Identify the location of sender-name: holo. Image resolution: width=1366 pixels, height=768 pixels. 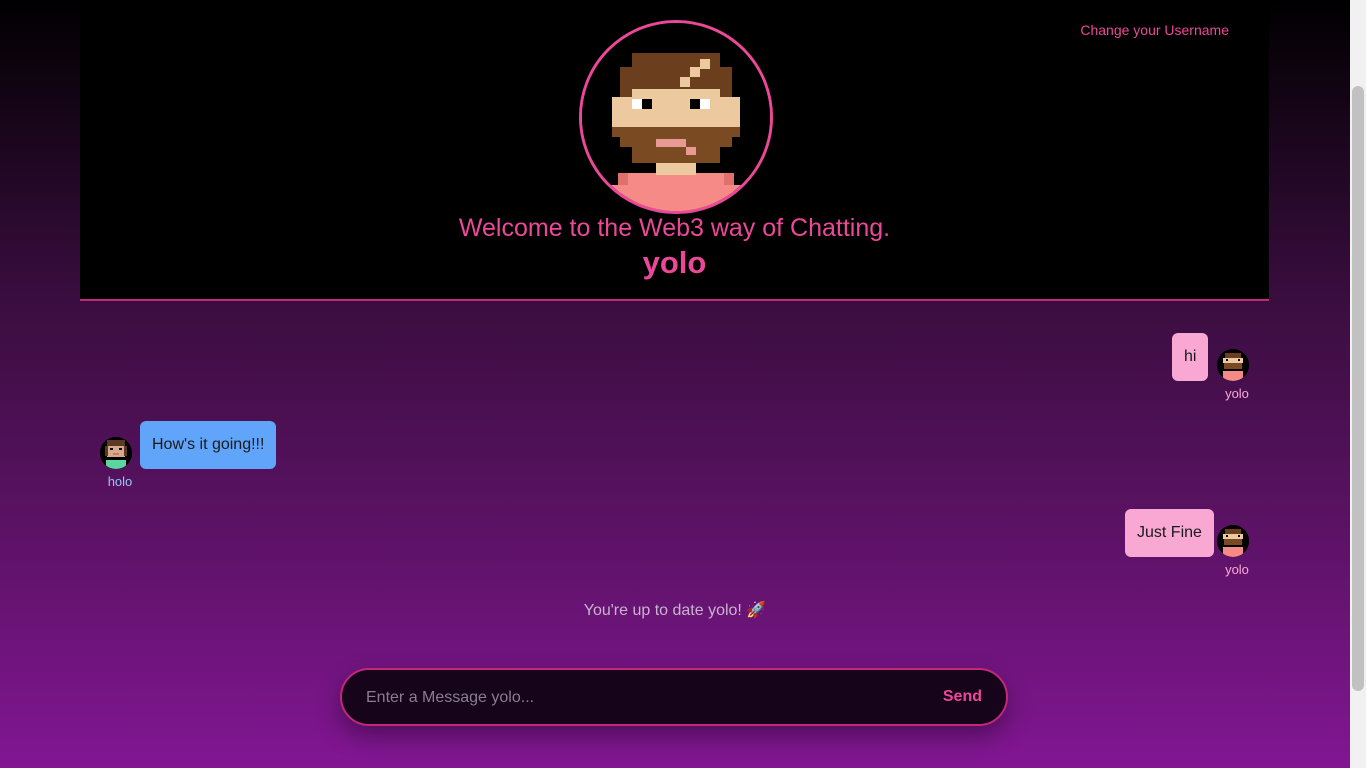
(120, 481).